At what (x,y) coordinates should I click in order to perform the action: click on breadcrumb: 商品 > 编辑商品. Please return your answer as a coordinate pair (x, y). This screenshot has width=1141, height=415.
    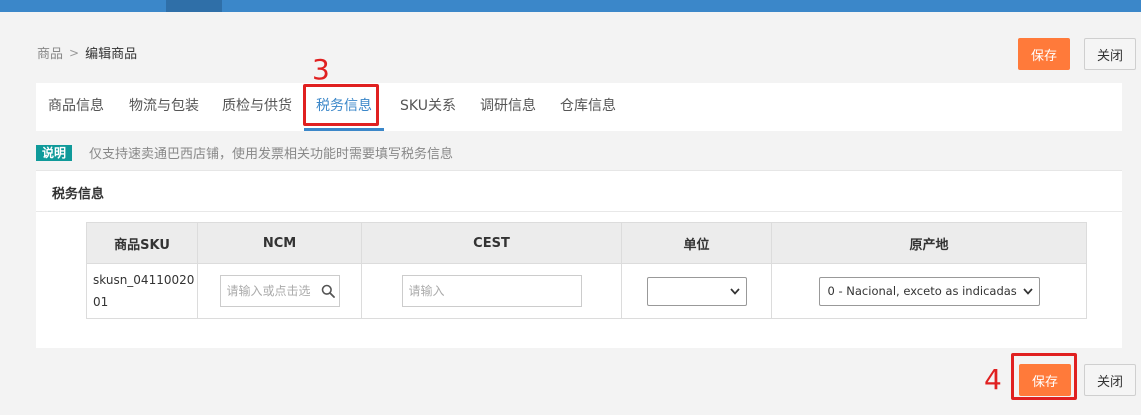
    Looking at the image, I should click on (87, 53).